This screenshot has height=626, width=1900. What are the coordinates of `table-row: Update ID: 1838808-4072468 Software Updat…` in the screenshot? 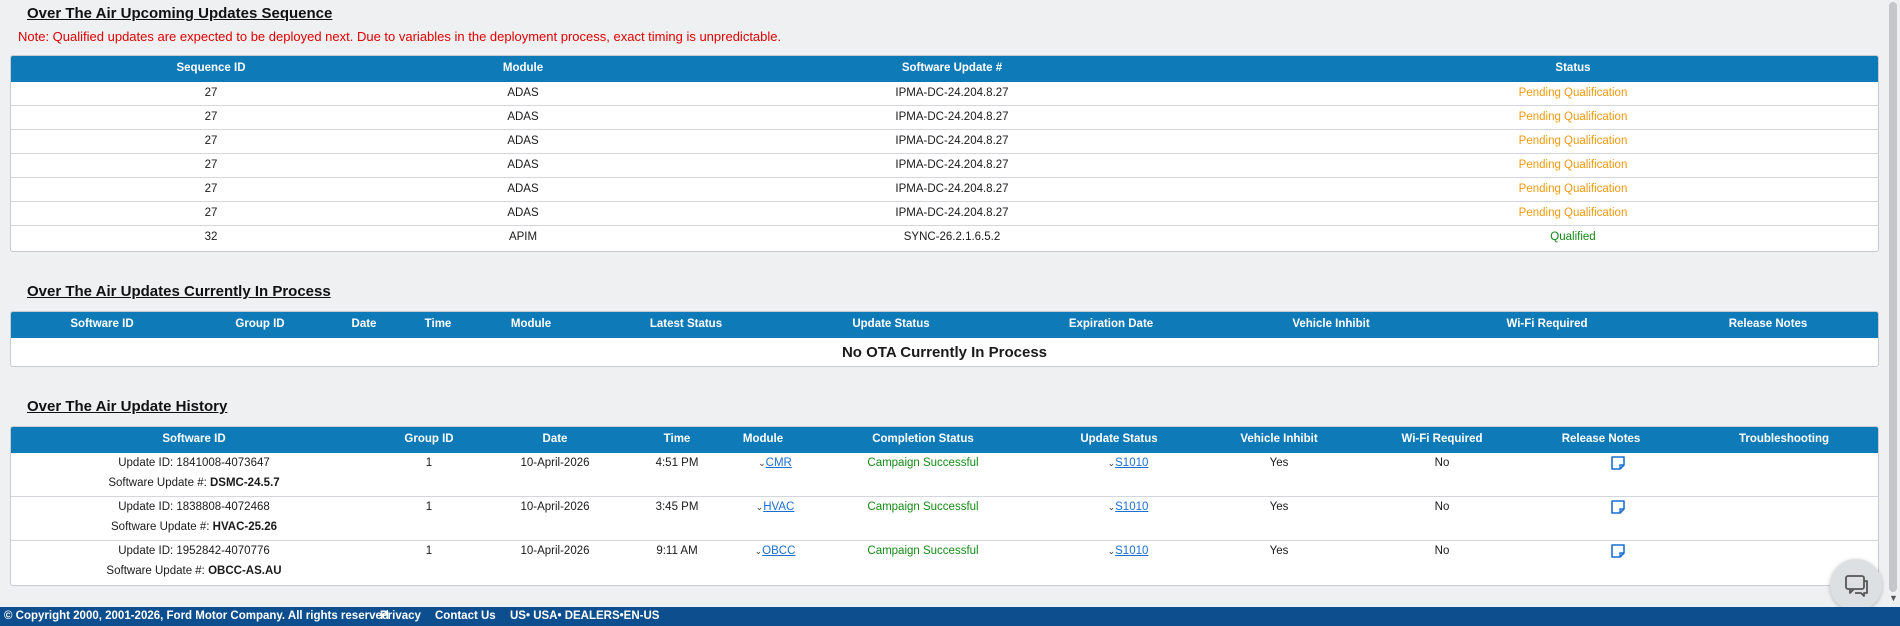 It's located at (944, 518).